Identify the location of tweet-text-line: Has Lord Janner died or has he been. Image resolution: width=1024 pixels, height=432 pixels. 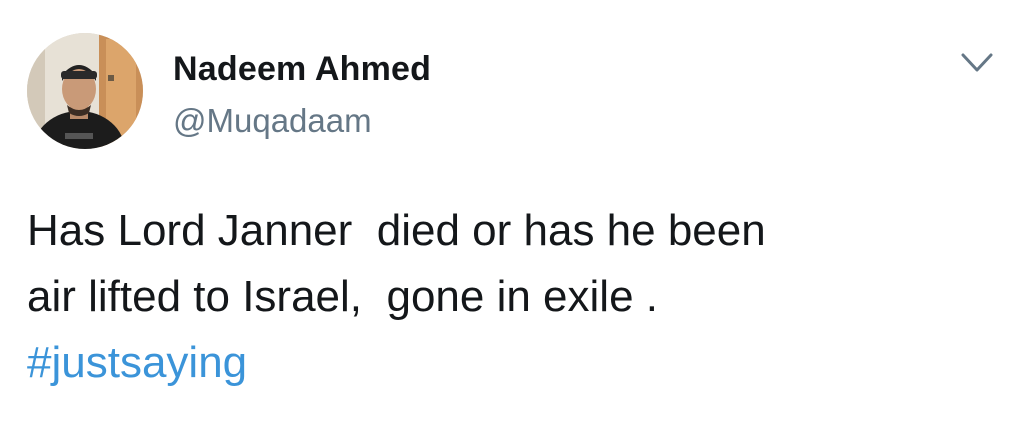
(396, 230).